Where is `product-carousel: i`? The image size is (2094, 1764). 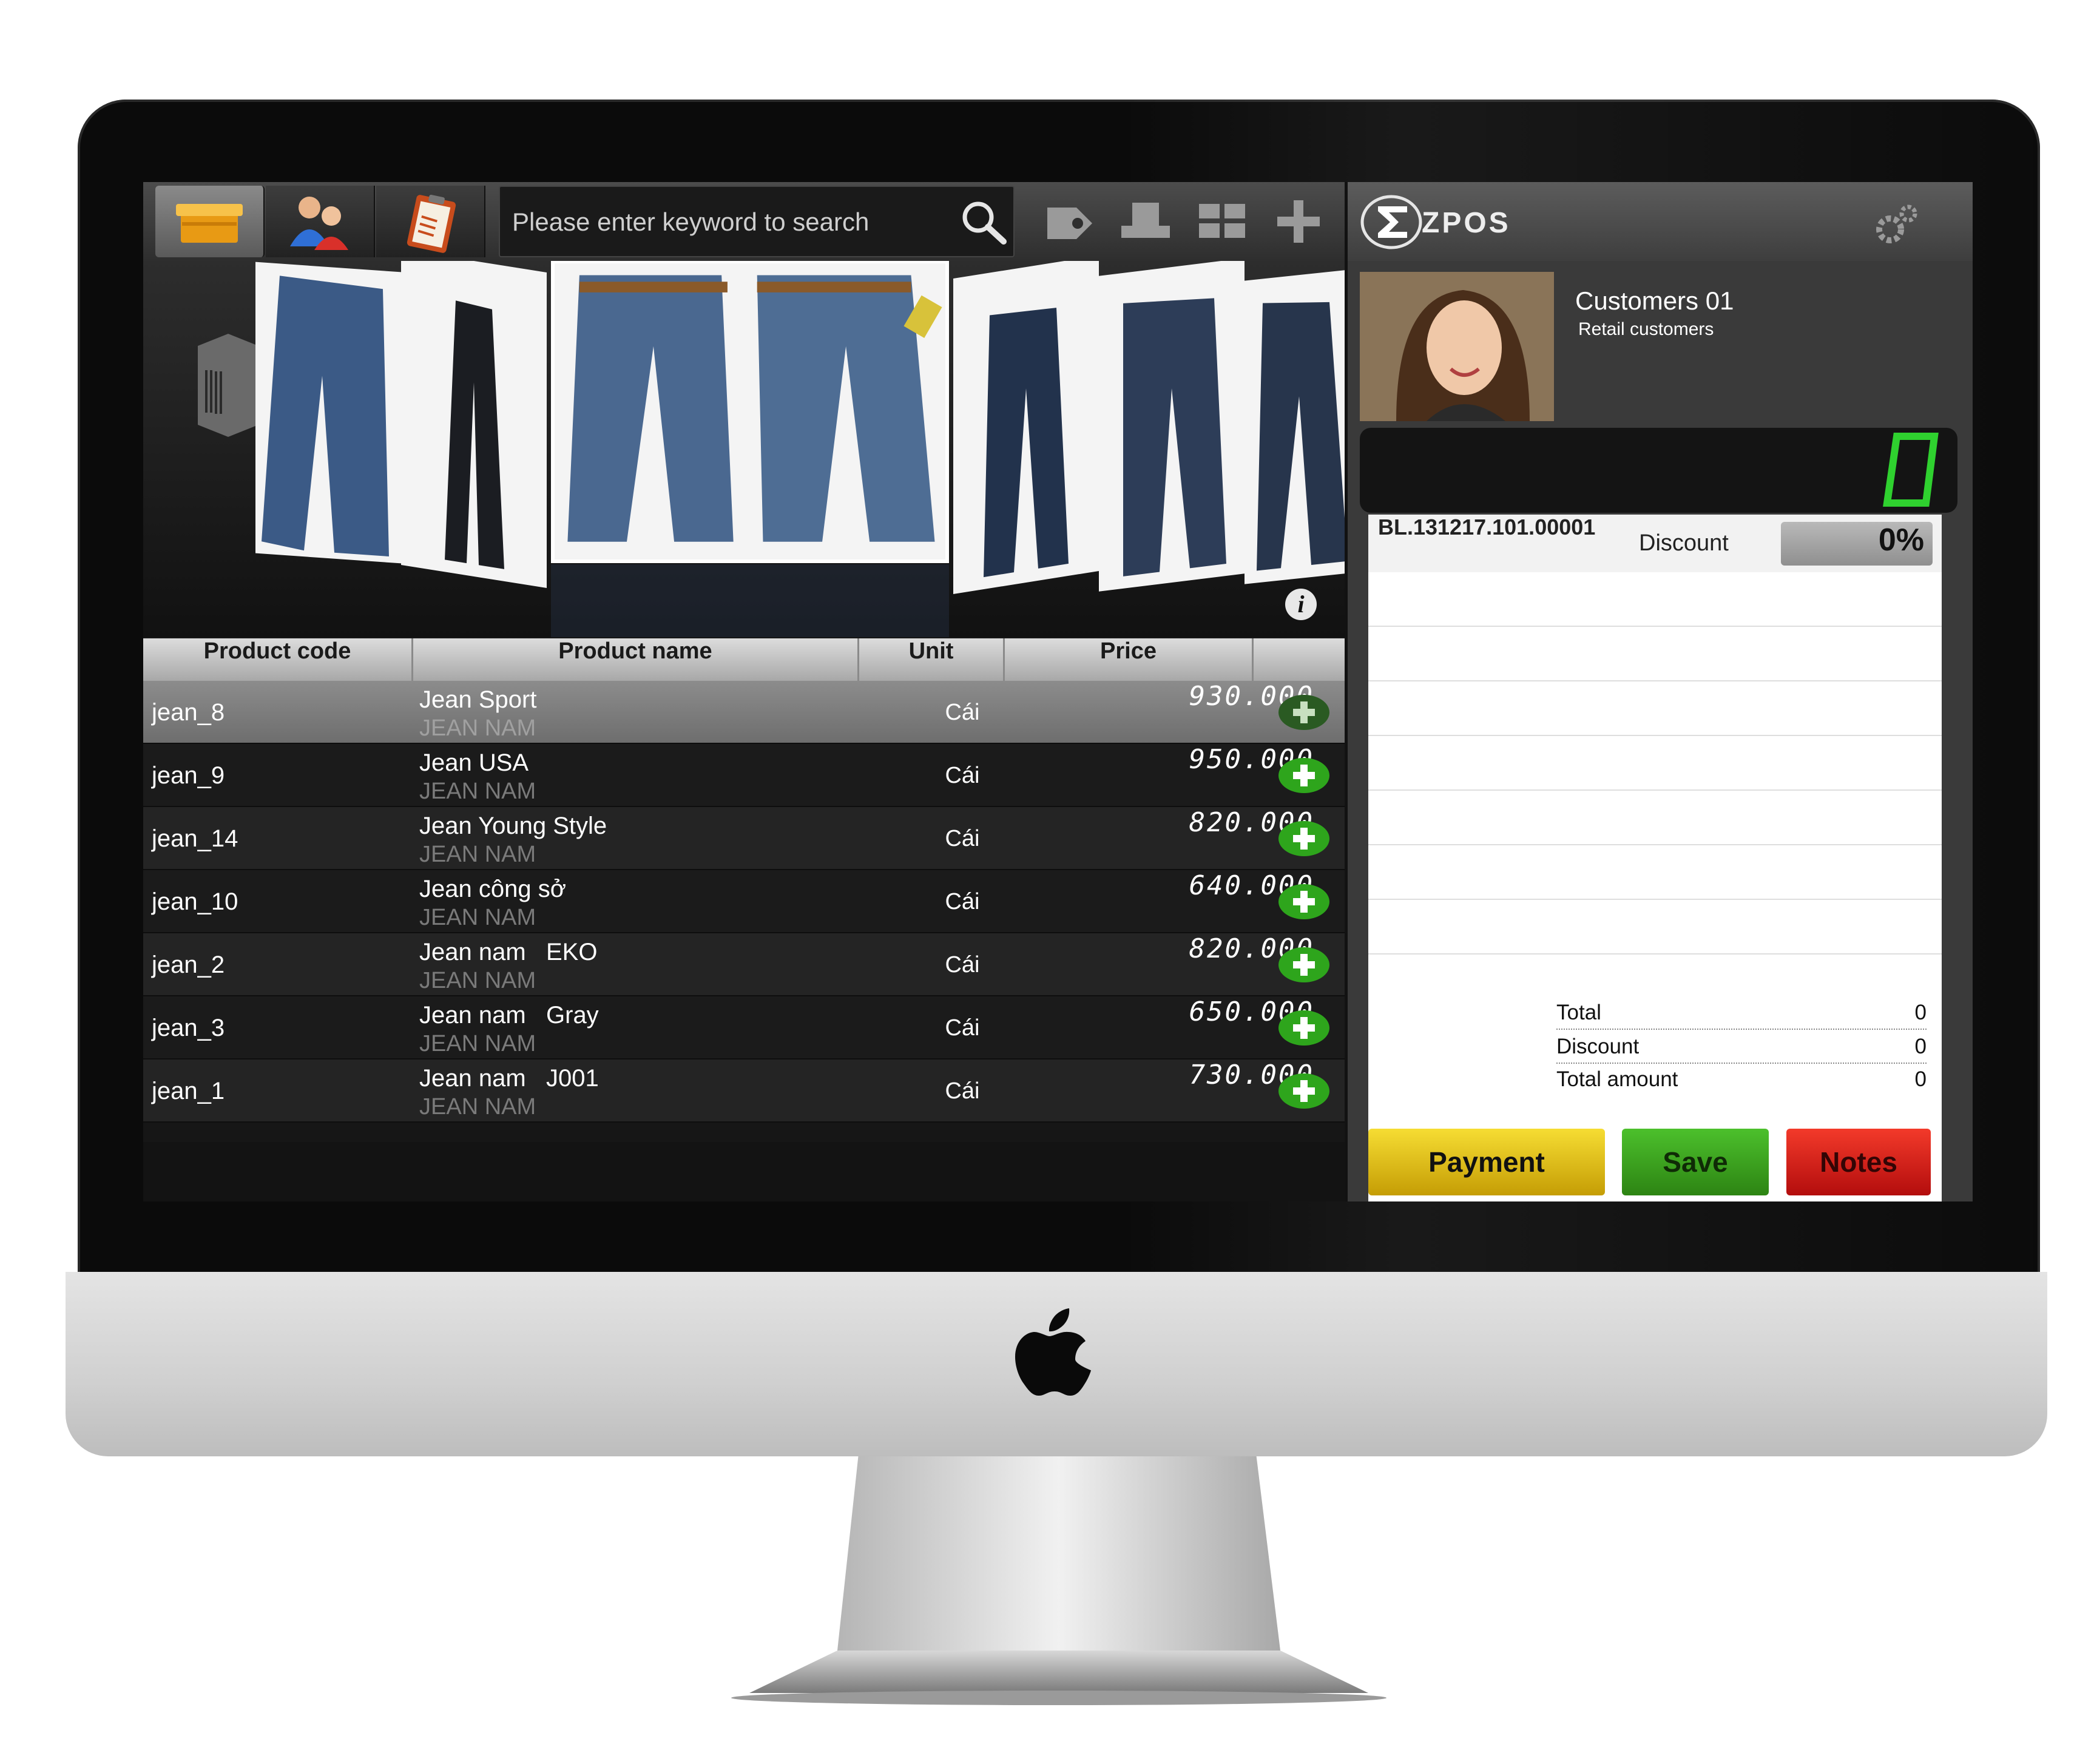
product-carousel: i is located at coordinates (744, 449).